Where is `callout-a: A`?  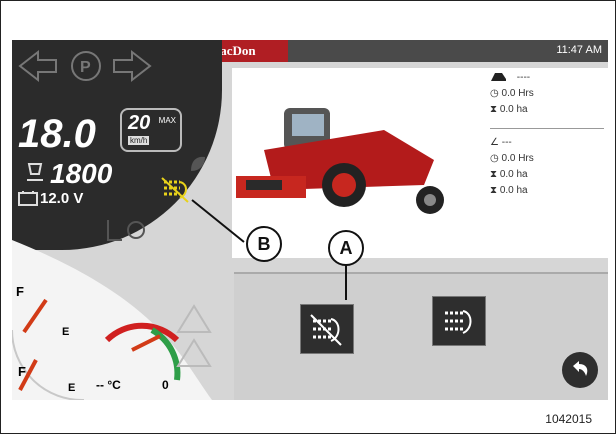 callout-a: A is located at coordinates (346, 248).